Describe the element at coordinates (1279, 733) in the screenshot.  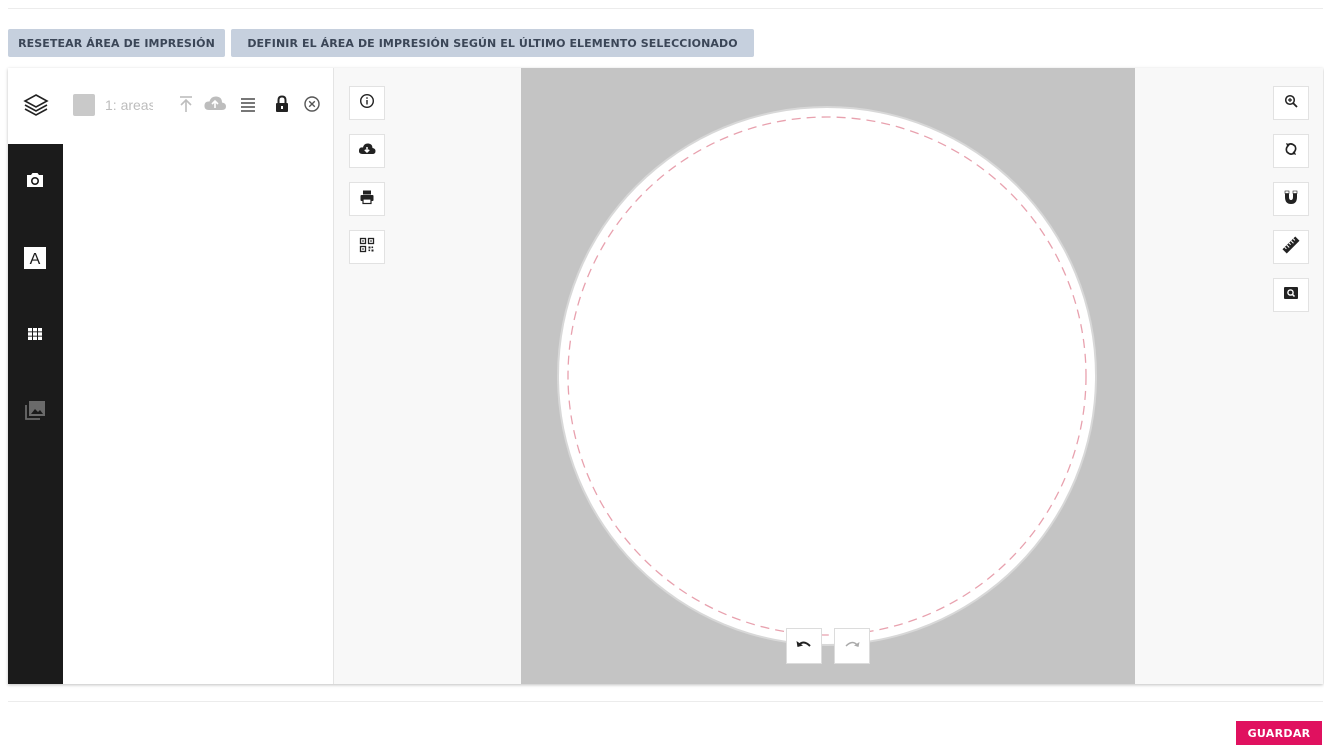
I see `save-button: GUARDAR` at that location.